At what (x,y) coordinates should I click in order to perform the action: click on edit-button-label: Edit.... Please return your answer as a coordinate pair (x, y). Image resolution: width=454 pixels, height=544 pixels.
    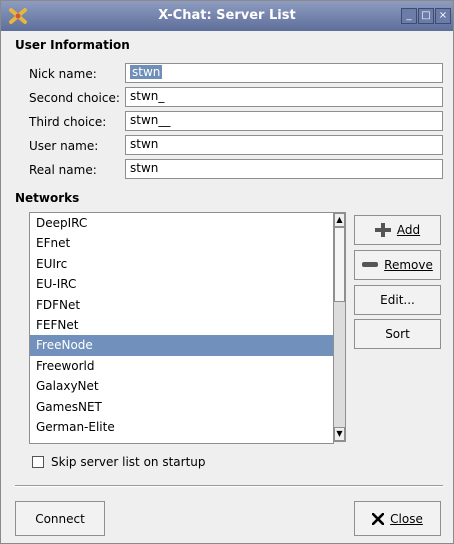
    Looking at the image, I should click on (397, 300).